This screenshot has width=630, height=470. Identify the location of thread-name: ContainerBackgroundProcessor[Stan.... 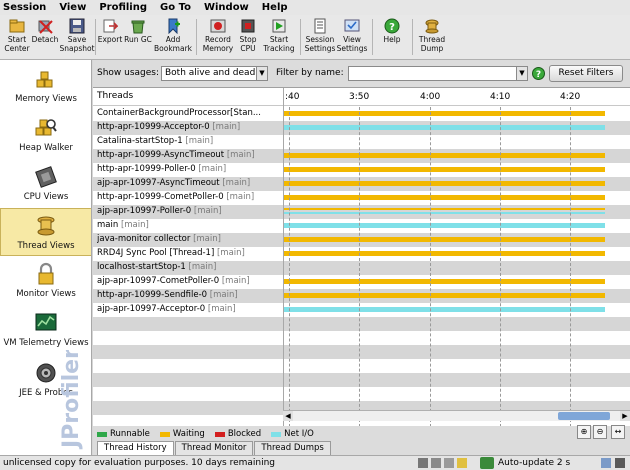
(190, 113).